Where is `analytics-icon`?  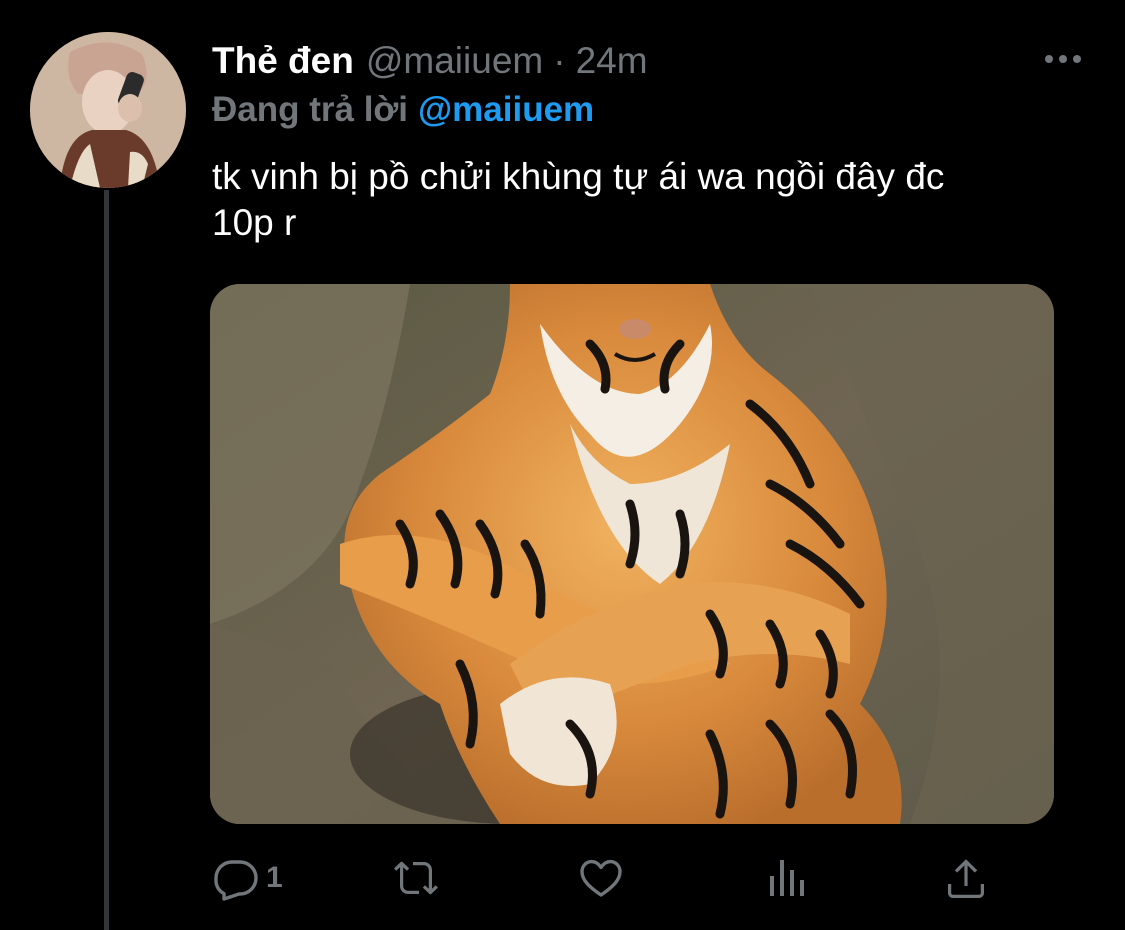 analytics-icon is located at coordinates (787, 878).